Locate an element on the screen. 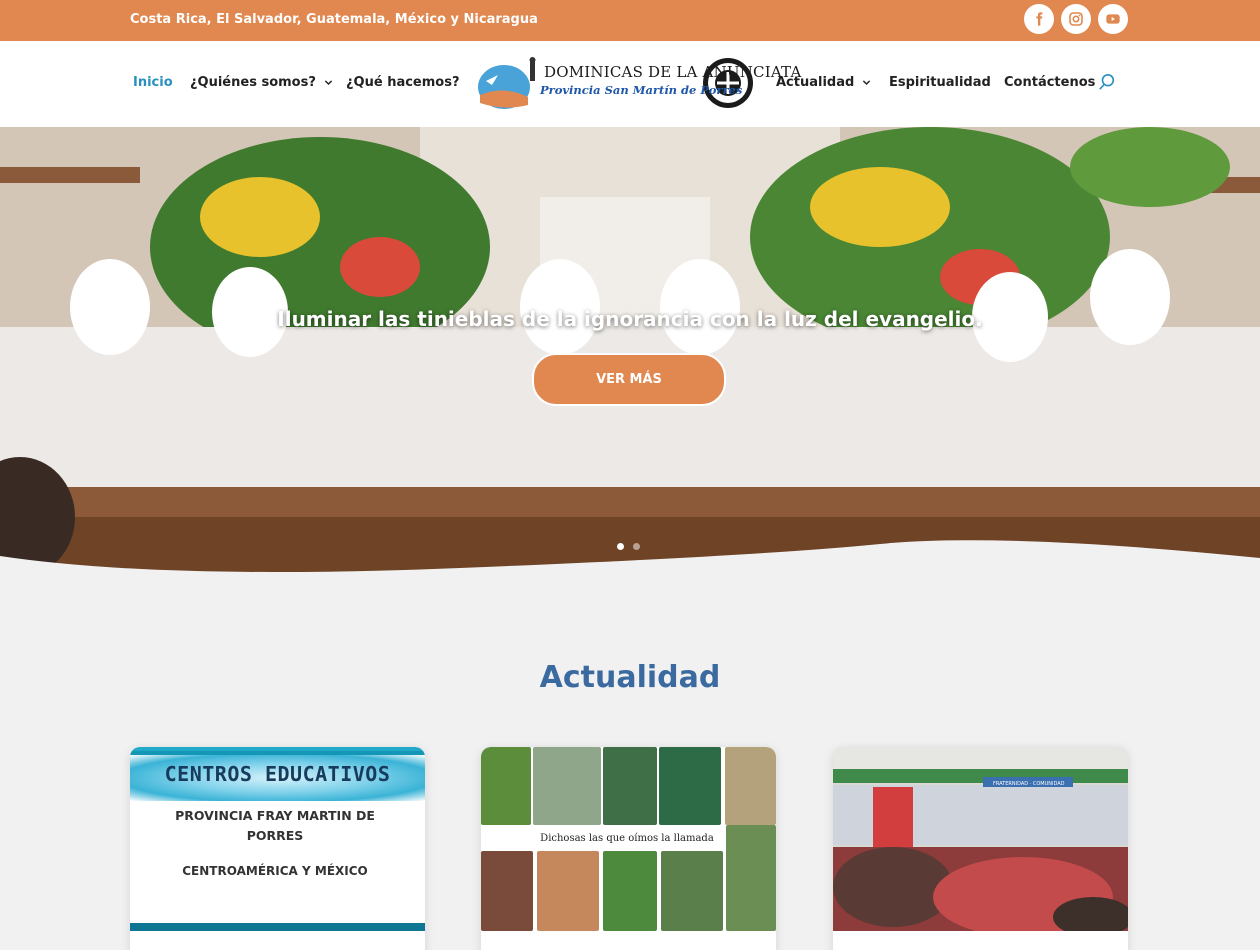 The width and height of the screenshot is (1260, 950). facebook-icon is located at coordinates (1039, 19).